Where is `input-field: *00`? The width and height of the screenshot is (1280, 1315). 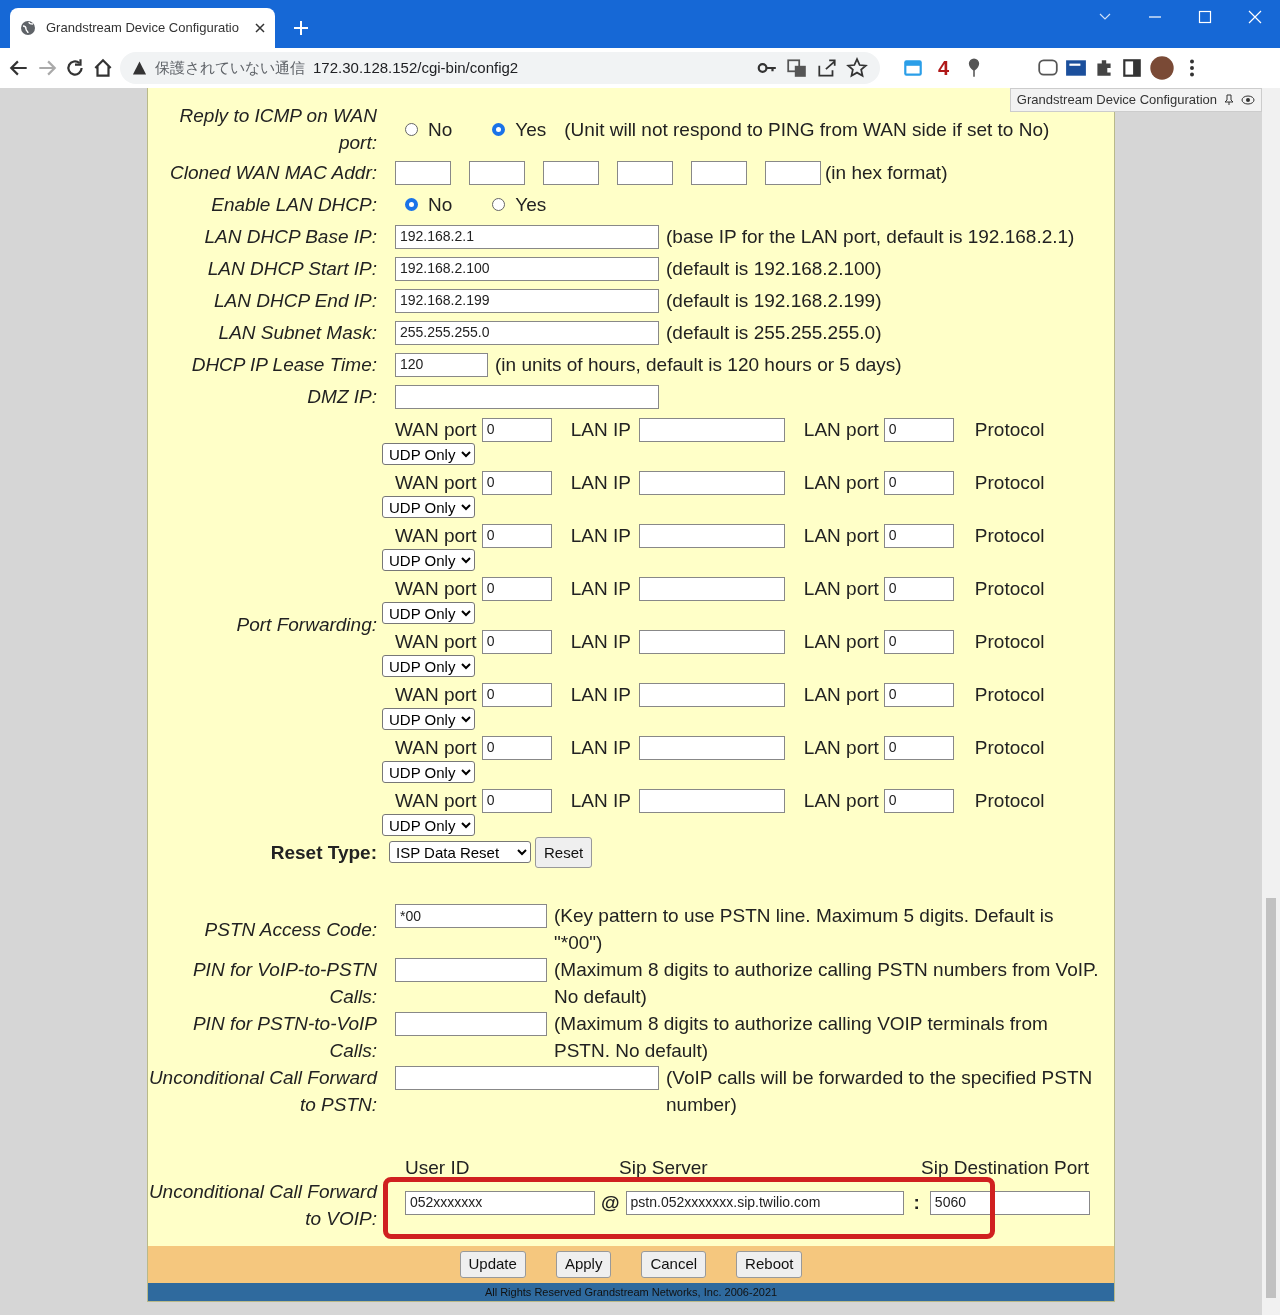 input-field: *00 is located at coordinates (471, 916).